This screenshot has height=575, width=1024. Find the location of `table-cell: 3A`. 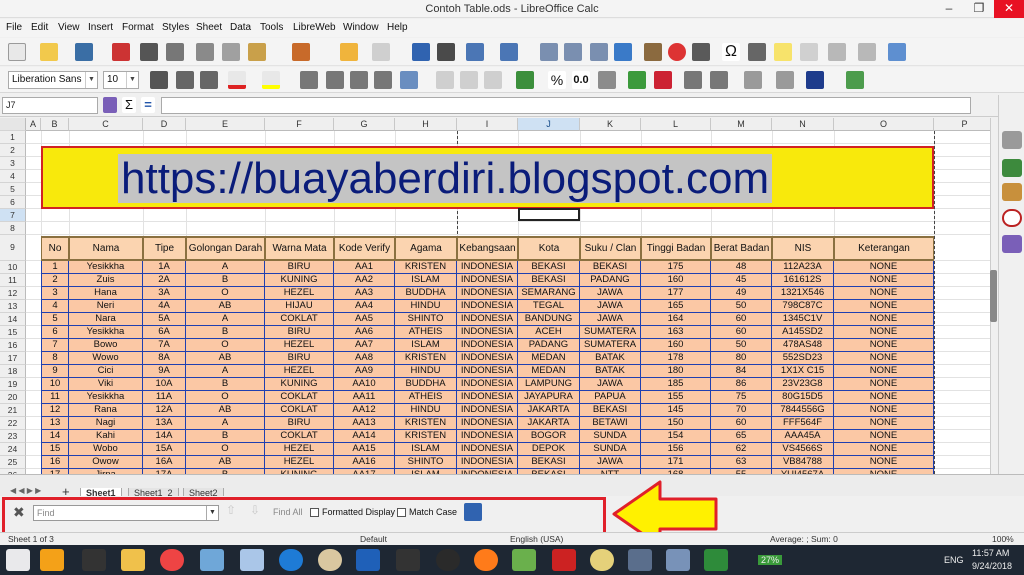

table-cell: 3A is located at coordinates (164, 293).